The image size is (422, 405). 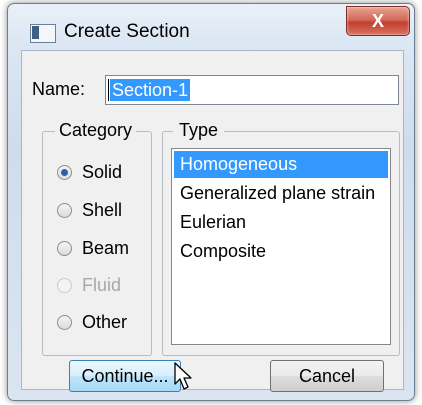 I want to click on text-caret, so click(x=108, y=90).